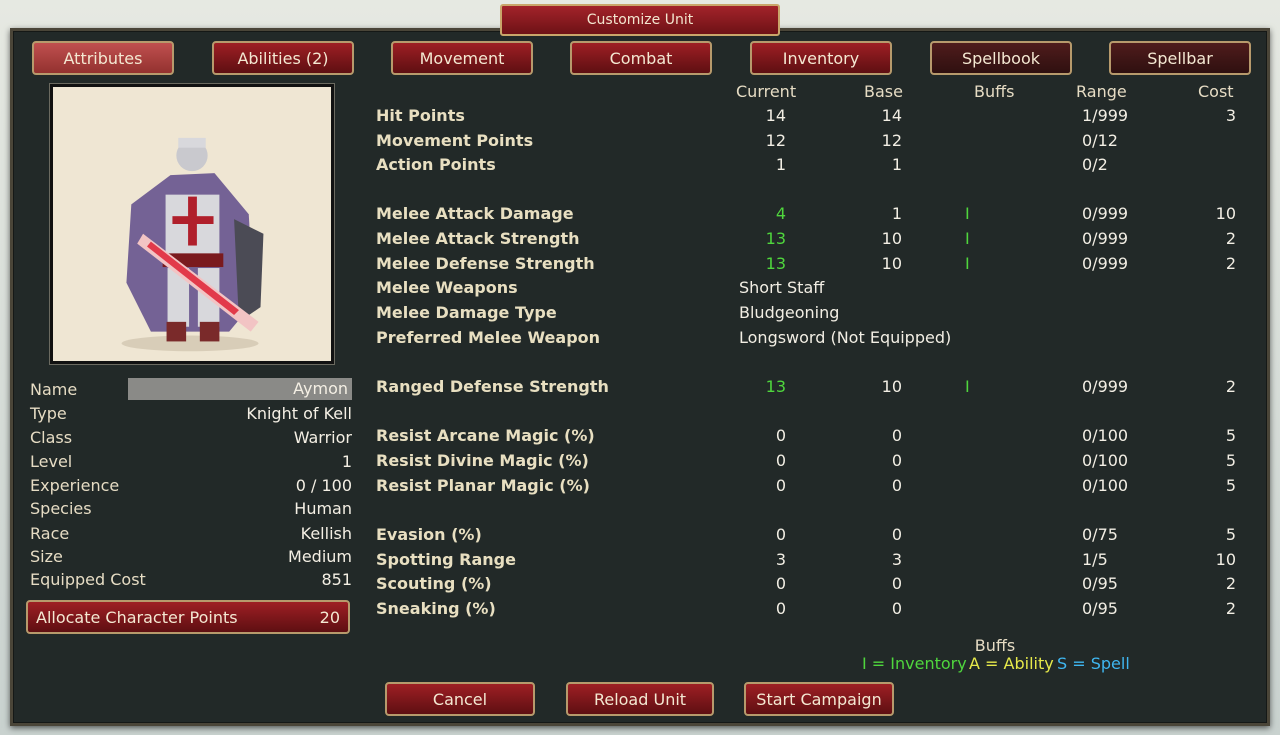 This screenshot has height=735, width=1280. What do you see at coordinates (191, 556) in the screenshot?
I see `size-row: Size Medium` at bounding box center [191, 556].